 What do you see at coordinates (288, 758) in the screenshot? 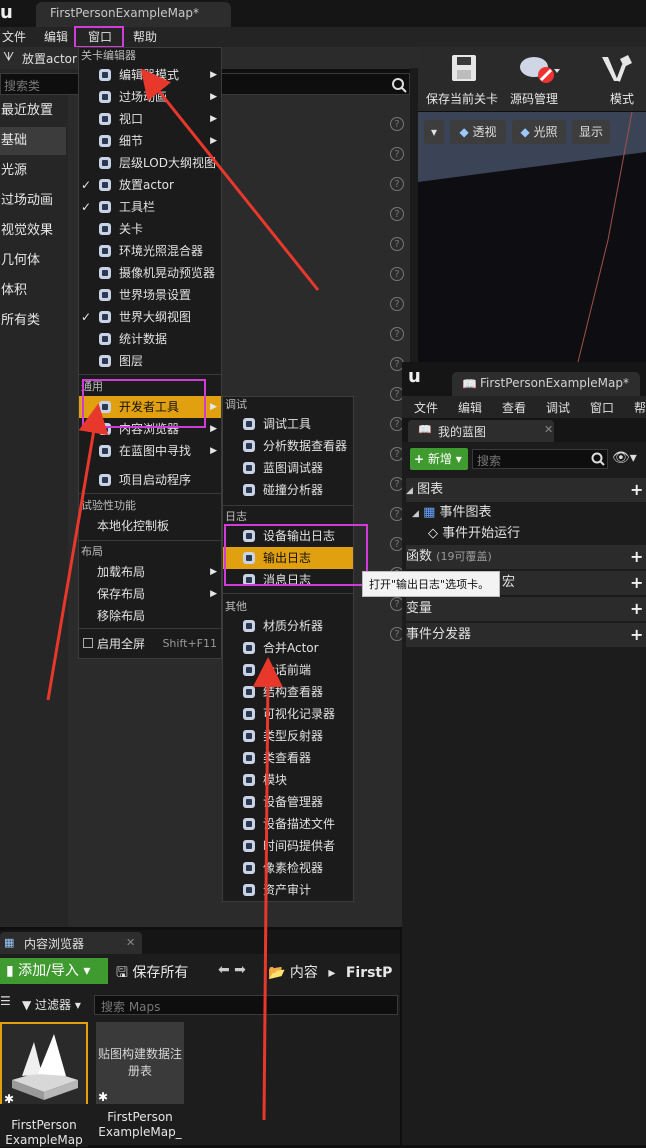
I see `dev-tools-menu-item: 类查看器` at bounding box center [288, 758].